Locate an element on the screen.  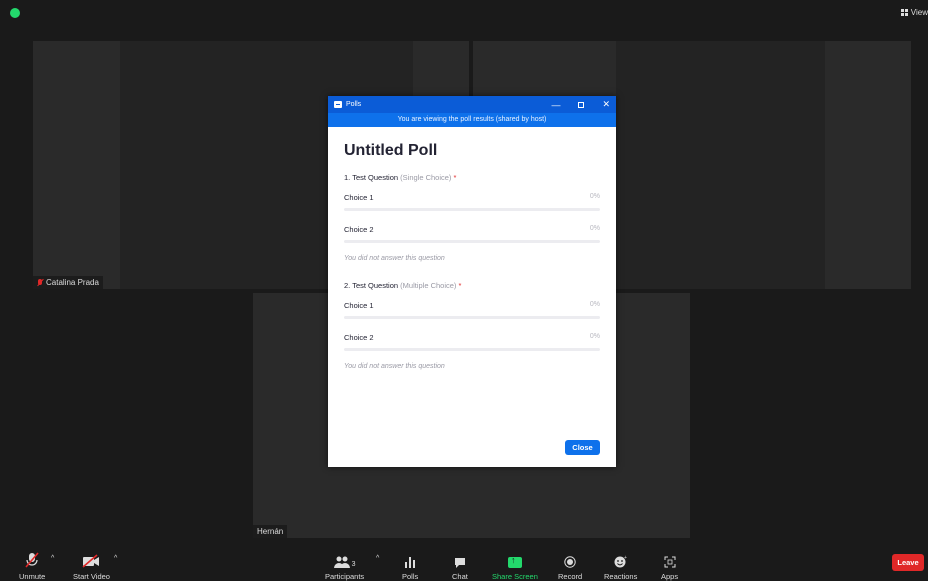
share-screen-label: Share Screen is located at coordinates (515, 576).